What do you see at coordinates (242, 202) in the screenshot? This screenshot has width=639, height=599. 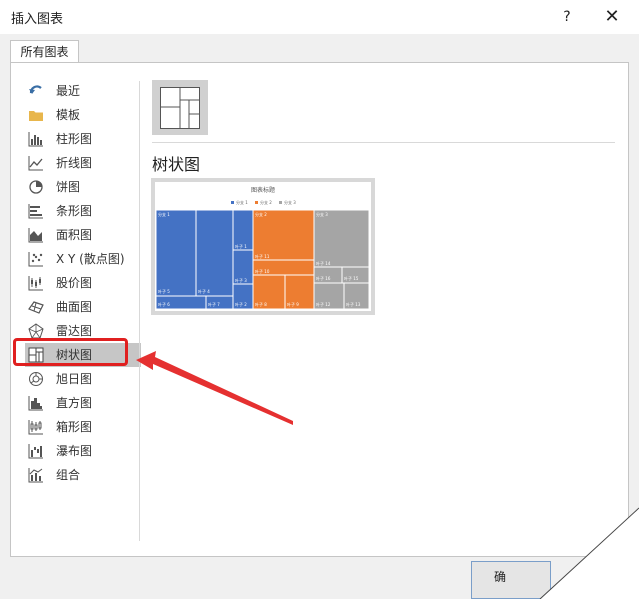 I see `legend-label-1: 分支 1` at bounding box center [242, 202].